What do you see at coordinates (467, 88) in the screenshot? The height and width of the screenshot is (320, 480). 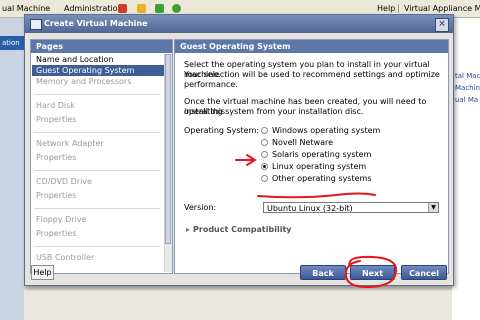 I see `right-link-2: Machin` at bounding box center [467, 88].